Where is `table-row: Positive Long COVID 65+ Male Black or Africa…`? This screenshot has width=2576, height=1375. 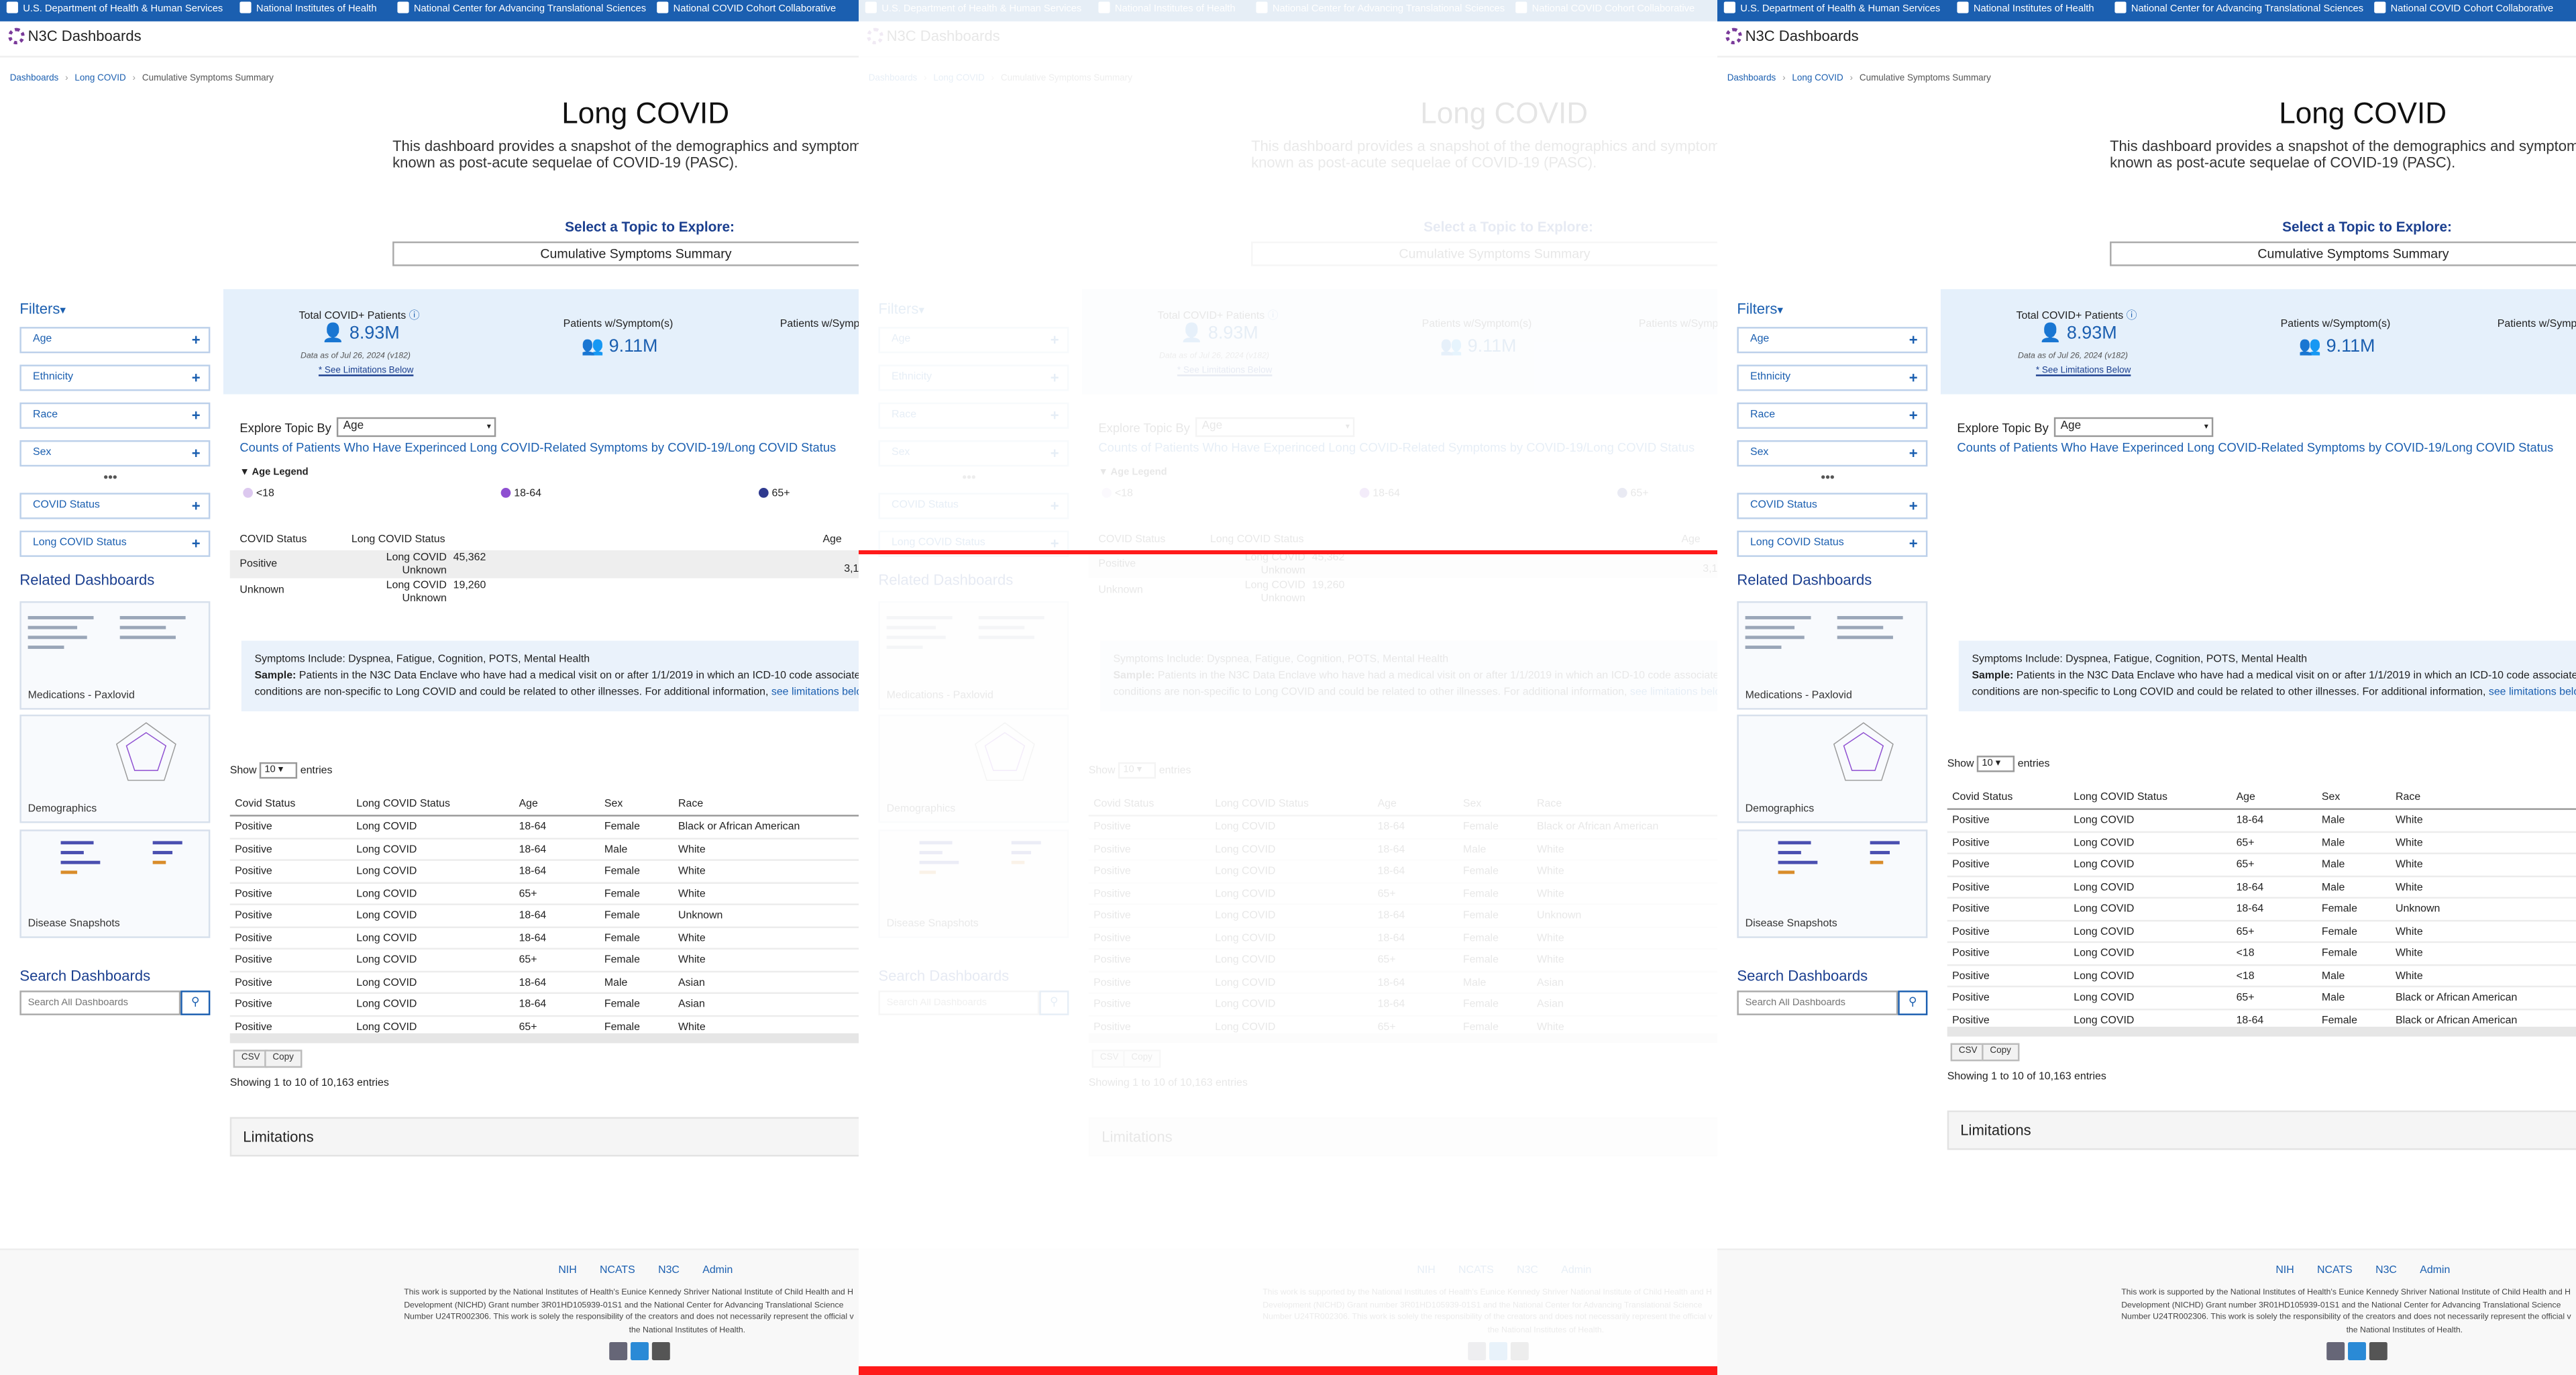 table-row: Positive Long COVID 65+ Male Black or Africa… is located at coordinates (2261, 999).